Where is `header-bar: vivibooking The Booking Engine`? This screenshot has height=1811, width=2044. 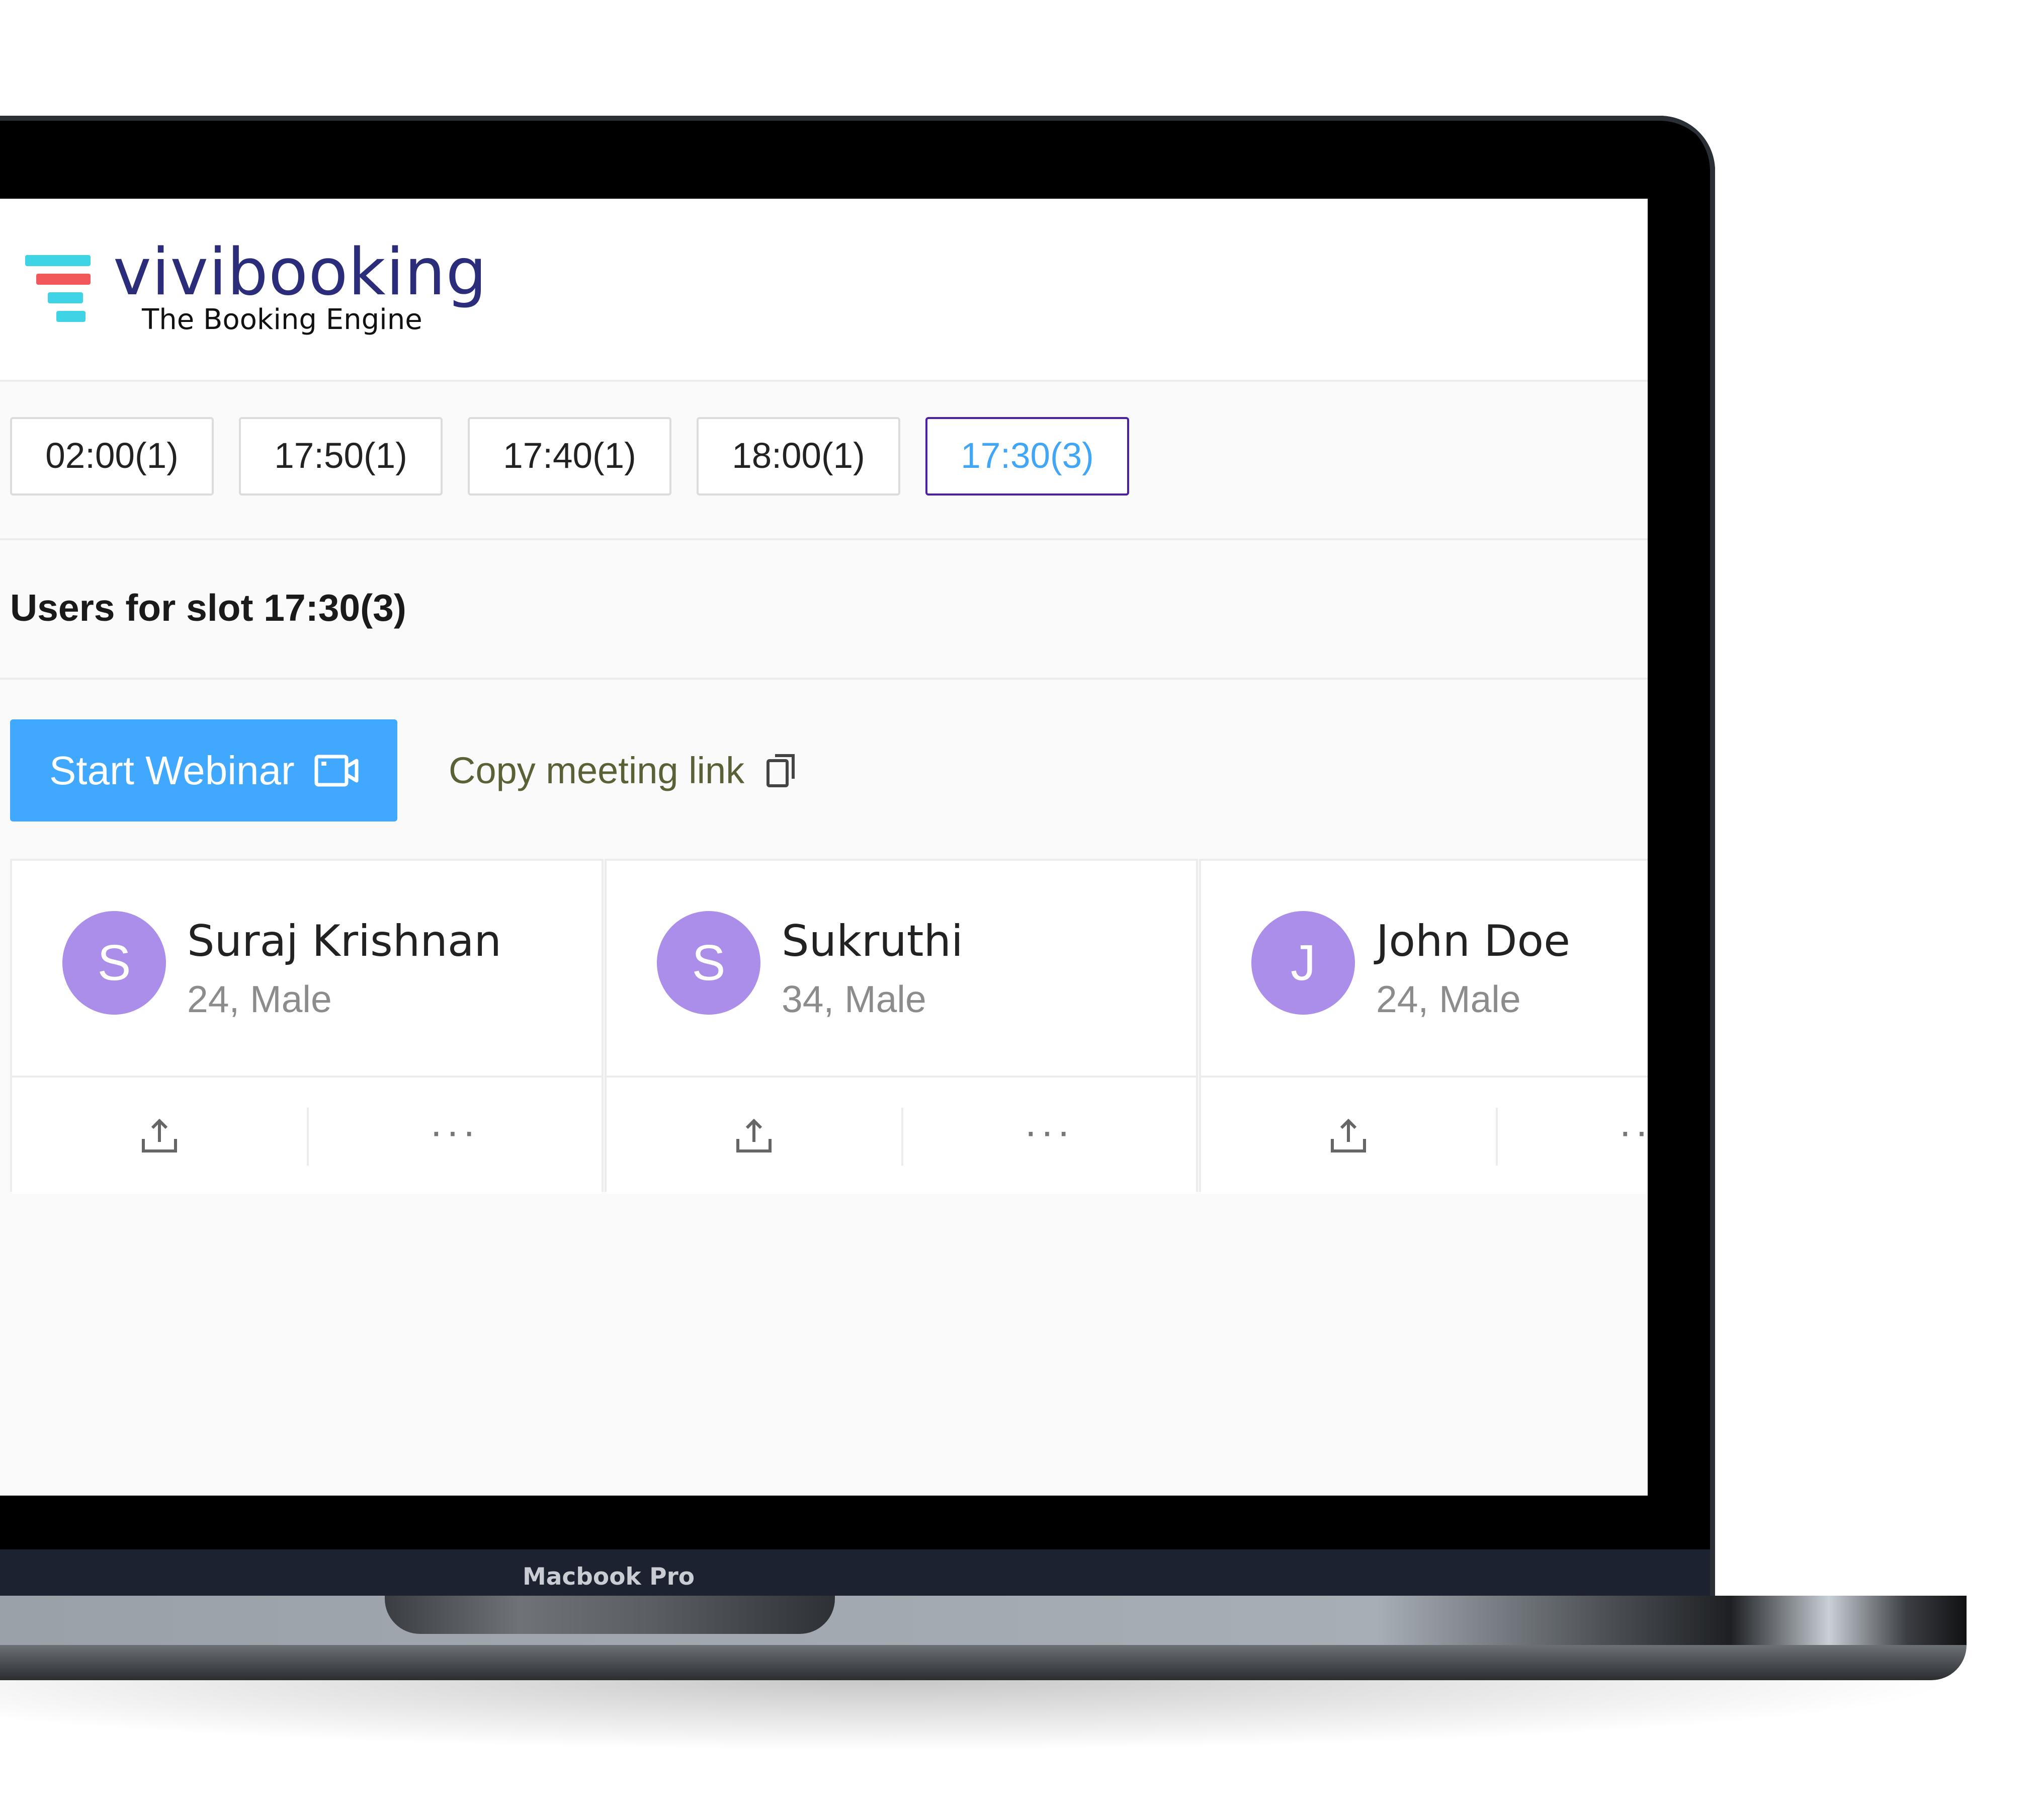 header-bar: vivibooking The Booking Engine is located at coordinates (824, 291).